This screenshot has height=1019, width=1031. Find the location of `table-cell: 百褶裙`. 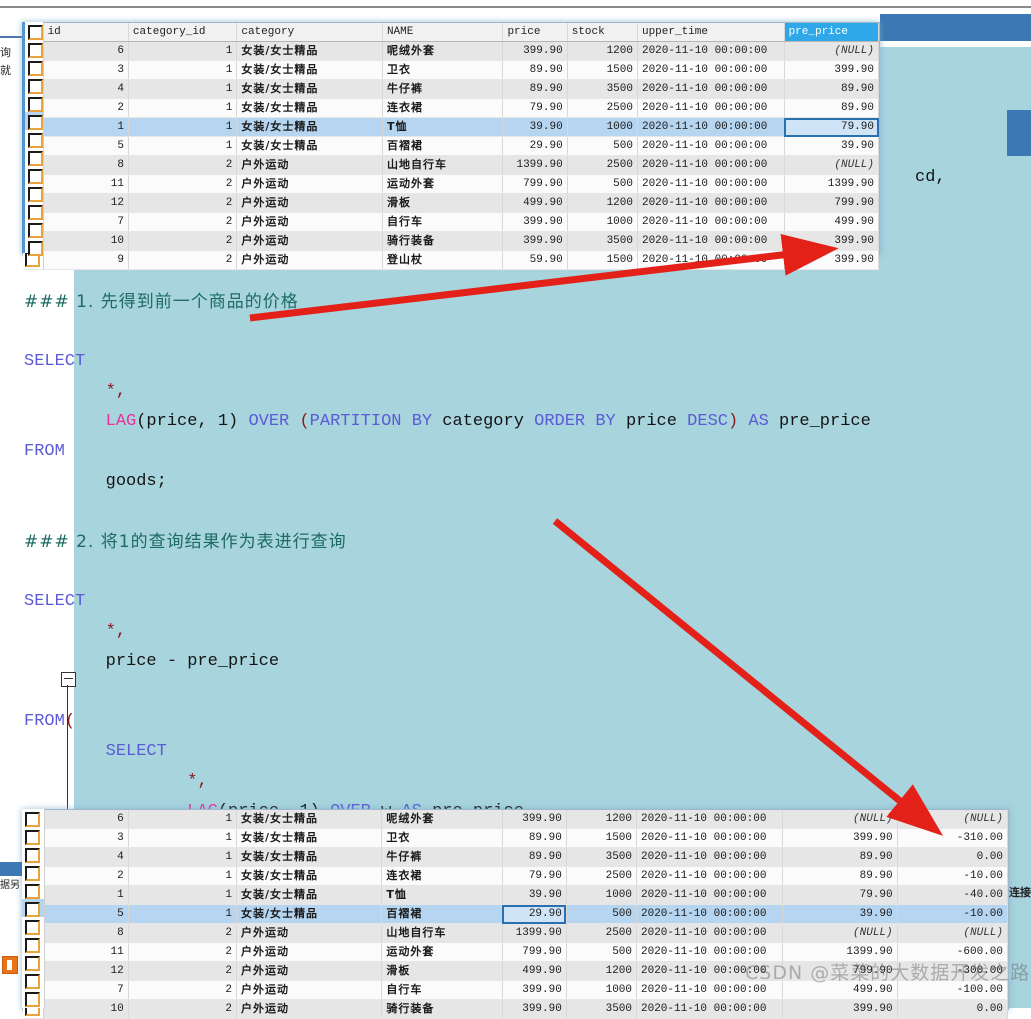

table-cell: 百褶裙 is located at coordinates (443, 146).